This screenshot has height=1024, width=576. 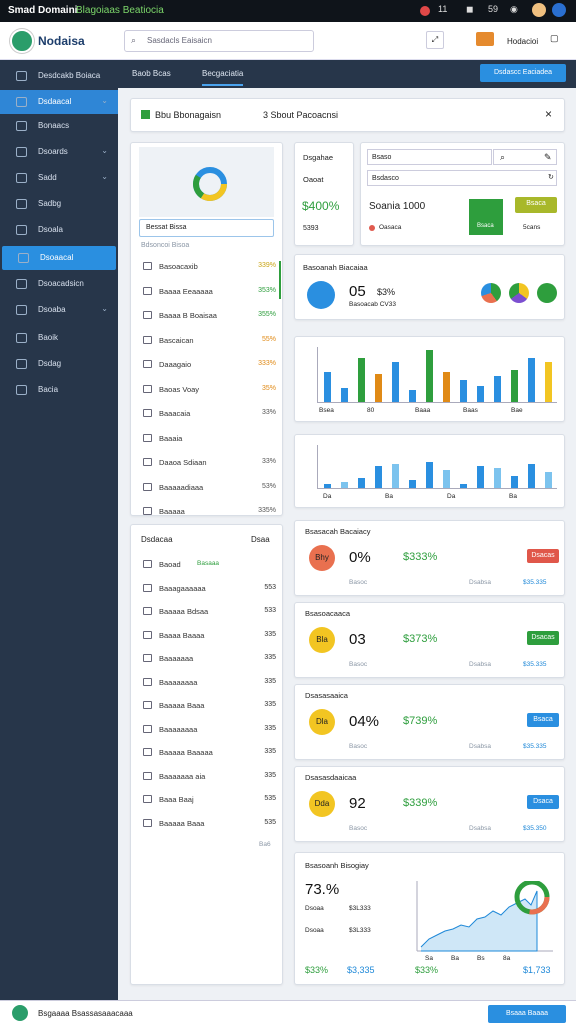 I want to click on list-item: Baaaaa 335%, so click(x=208, y=513).